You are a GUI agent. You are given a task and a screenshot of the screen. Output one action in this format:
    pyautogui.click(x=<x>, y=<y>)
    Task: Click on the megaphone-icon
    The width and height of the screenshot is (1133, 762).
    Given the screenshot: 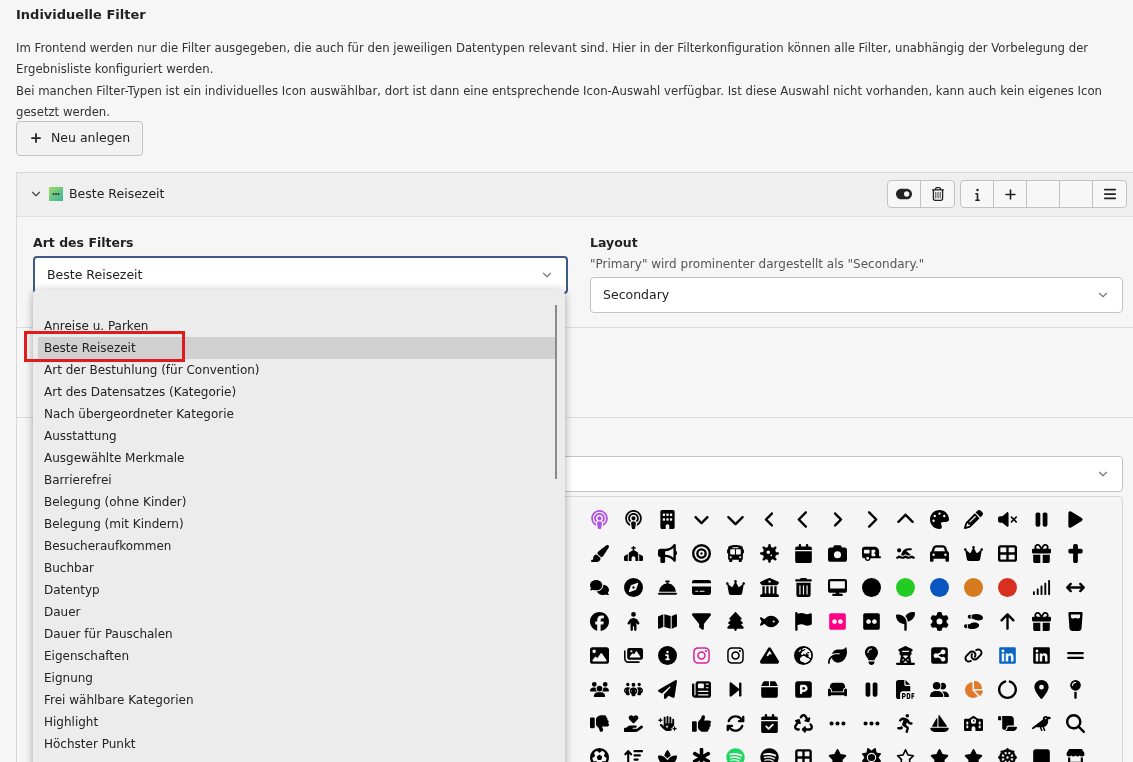 What is the action you would take?
    pyautogui.click(x=667, y=553)
    